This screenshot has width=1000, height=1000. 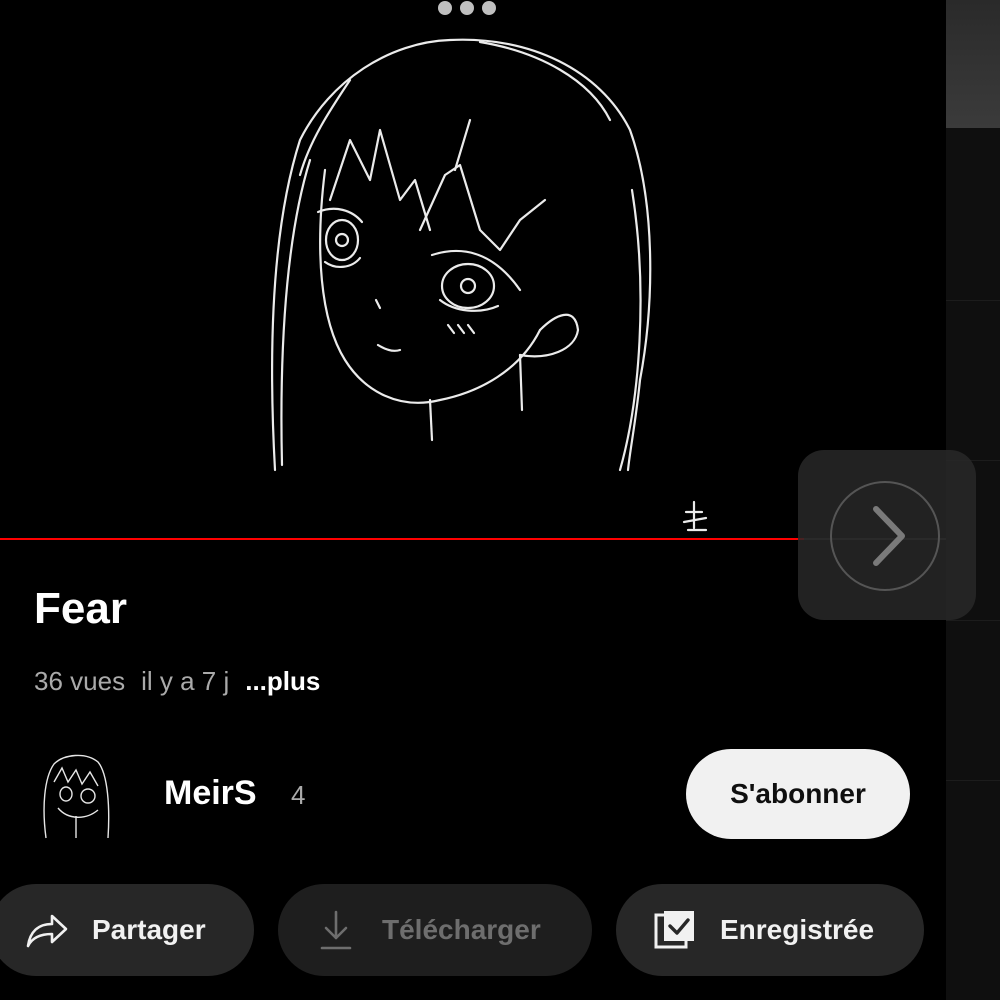 I want to click on next-video-button, so click(x=885, y=536).